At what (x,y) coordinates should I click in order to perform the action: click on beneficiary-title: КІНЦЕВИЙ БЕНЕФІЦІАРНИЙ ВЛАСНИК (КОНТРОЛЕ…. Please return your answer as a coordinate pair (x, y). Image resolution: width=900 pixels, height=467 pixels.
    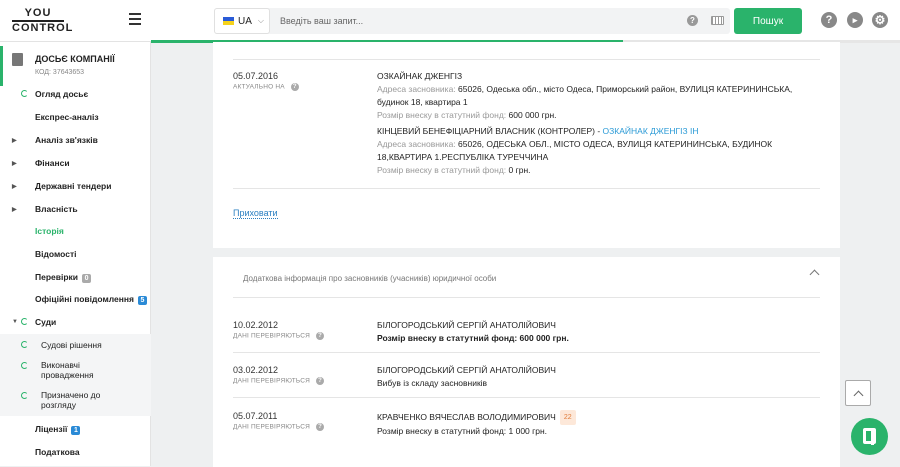
    Looking at the image, I should click on (489, 131).